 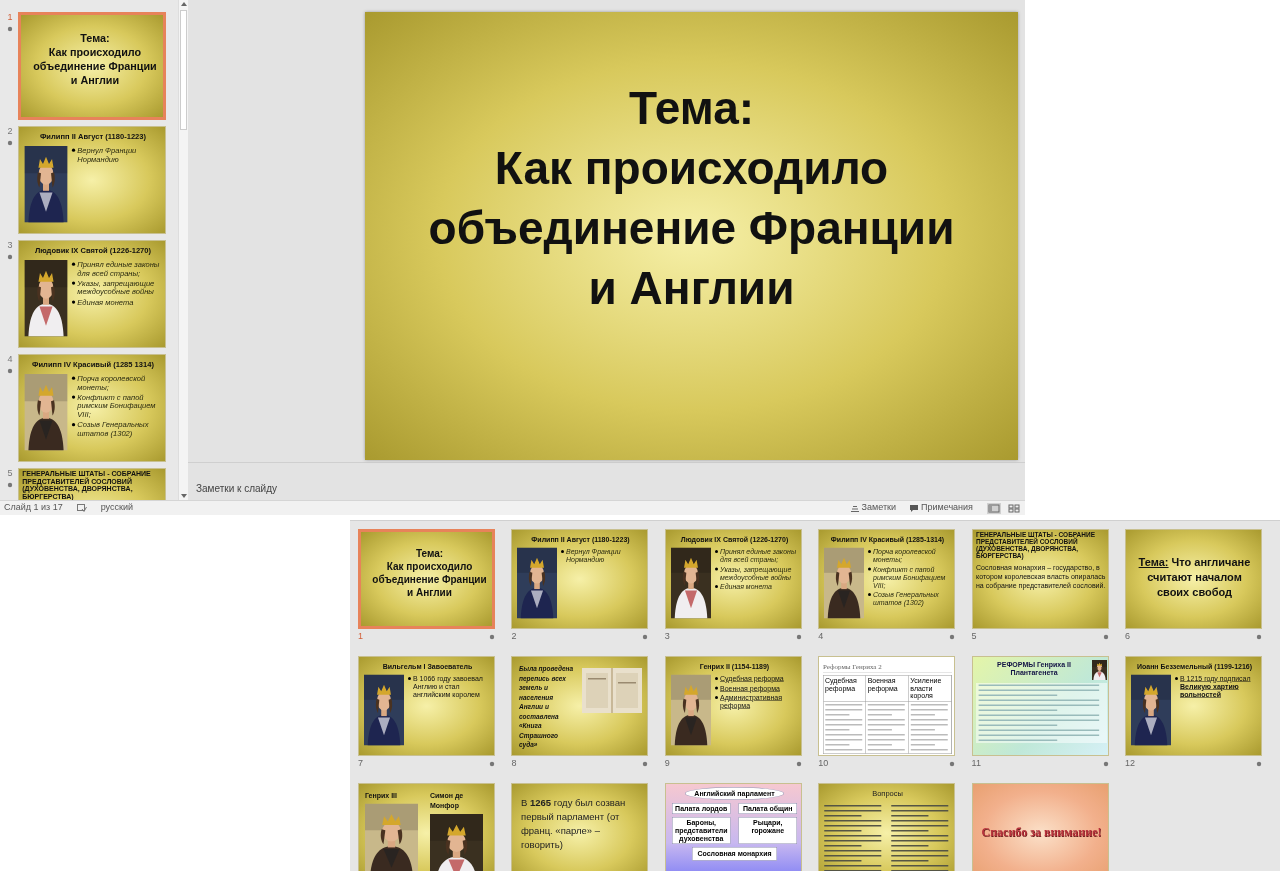 I want to click on slide-title: Что англичане, so click(x=1211, y=562).